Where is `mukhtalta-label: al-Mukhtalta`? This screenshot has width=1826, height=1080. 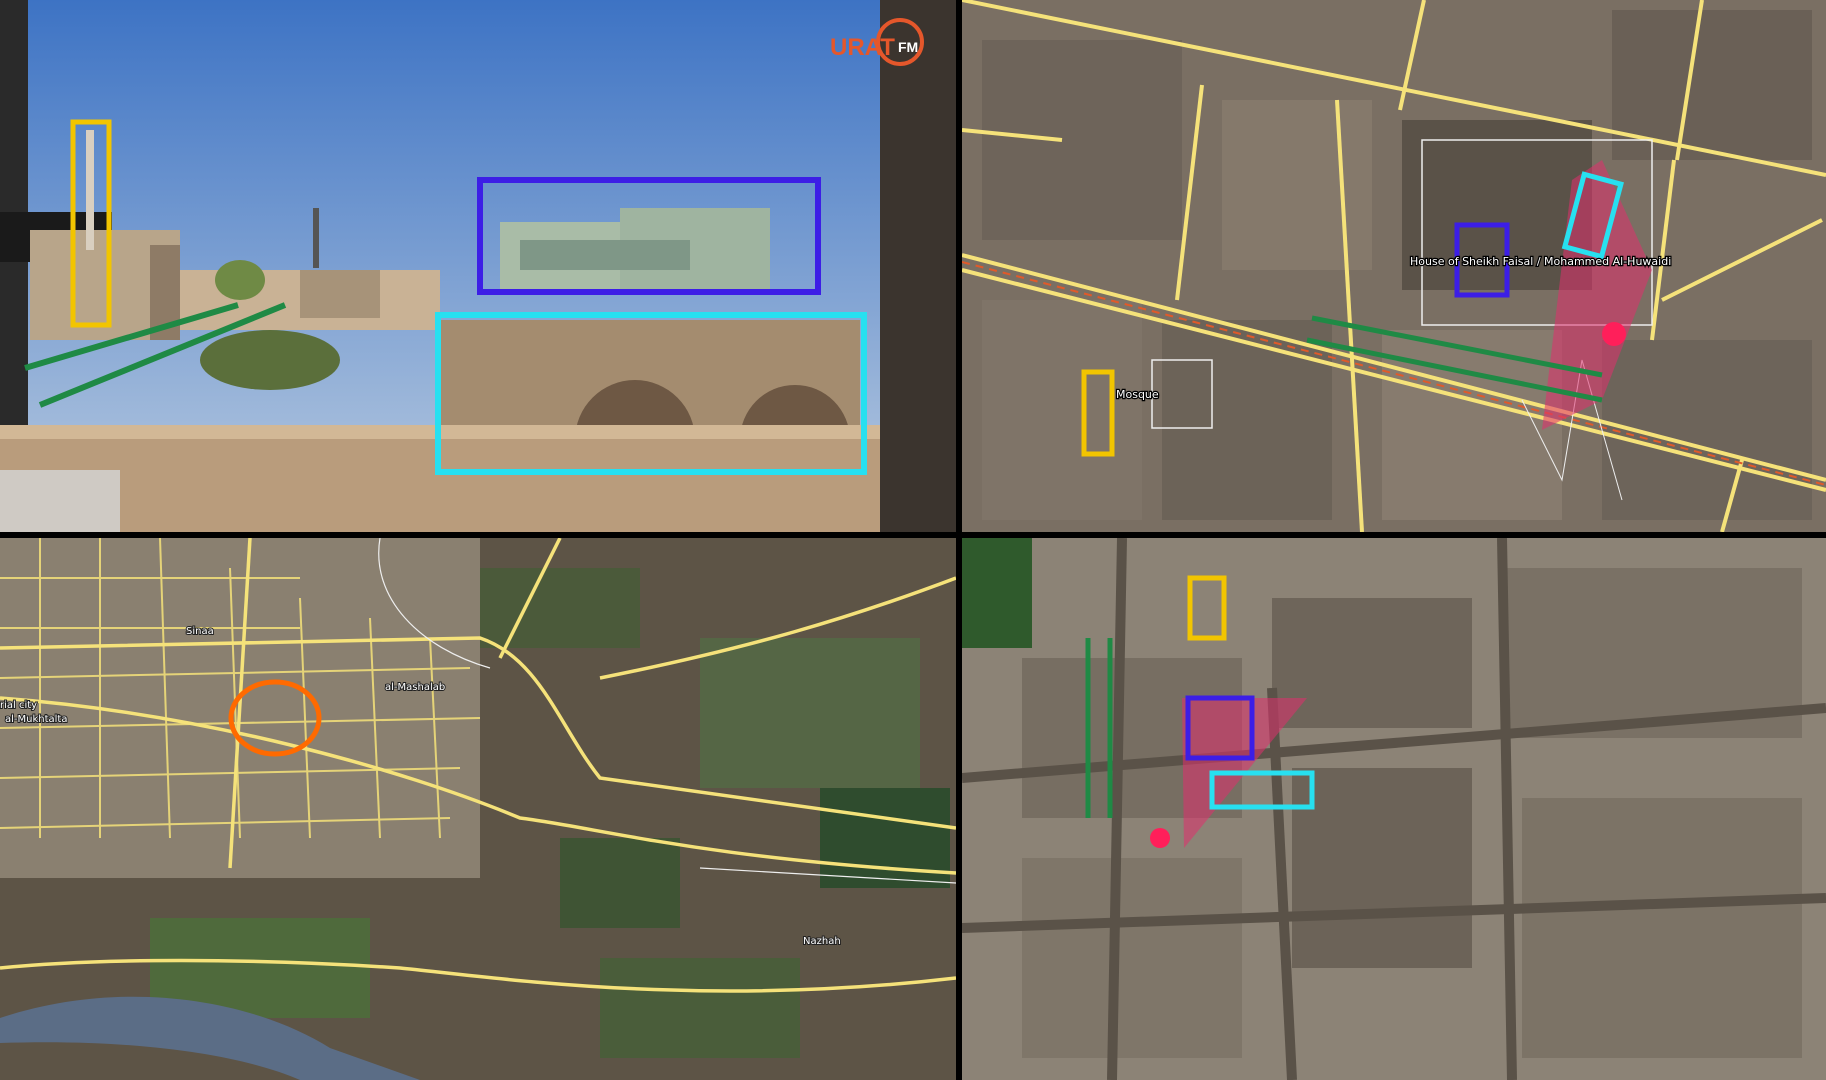 mukhtalta-label: al-Mukhtalta is located at coordinates (36, 719).